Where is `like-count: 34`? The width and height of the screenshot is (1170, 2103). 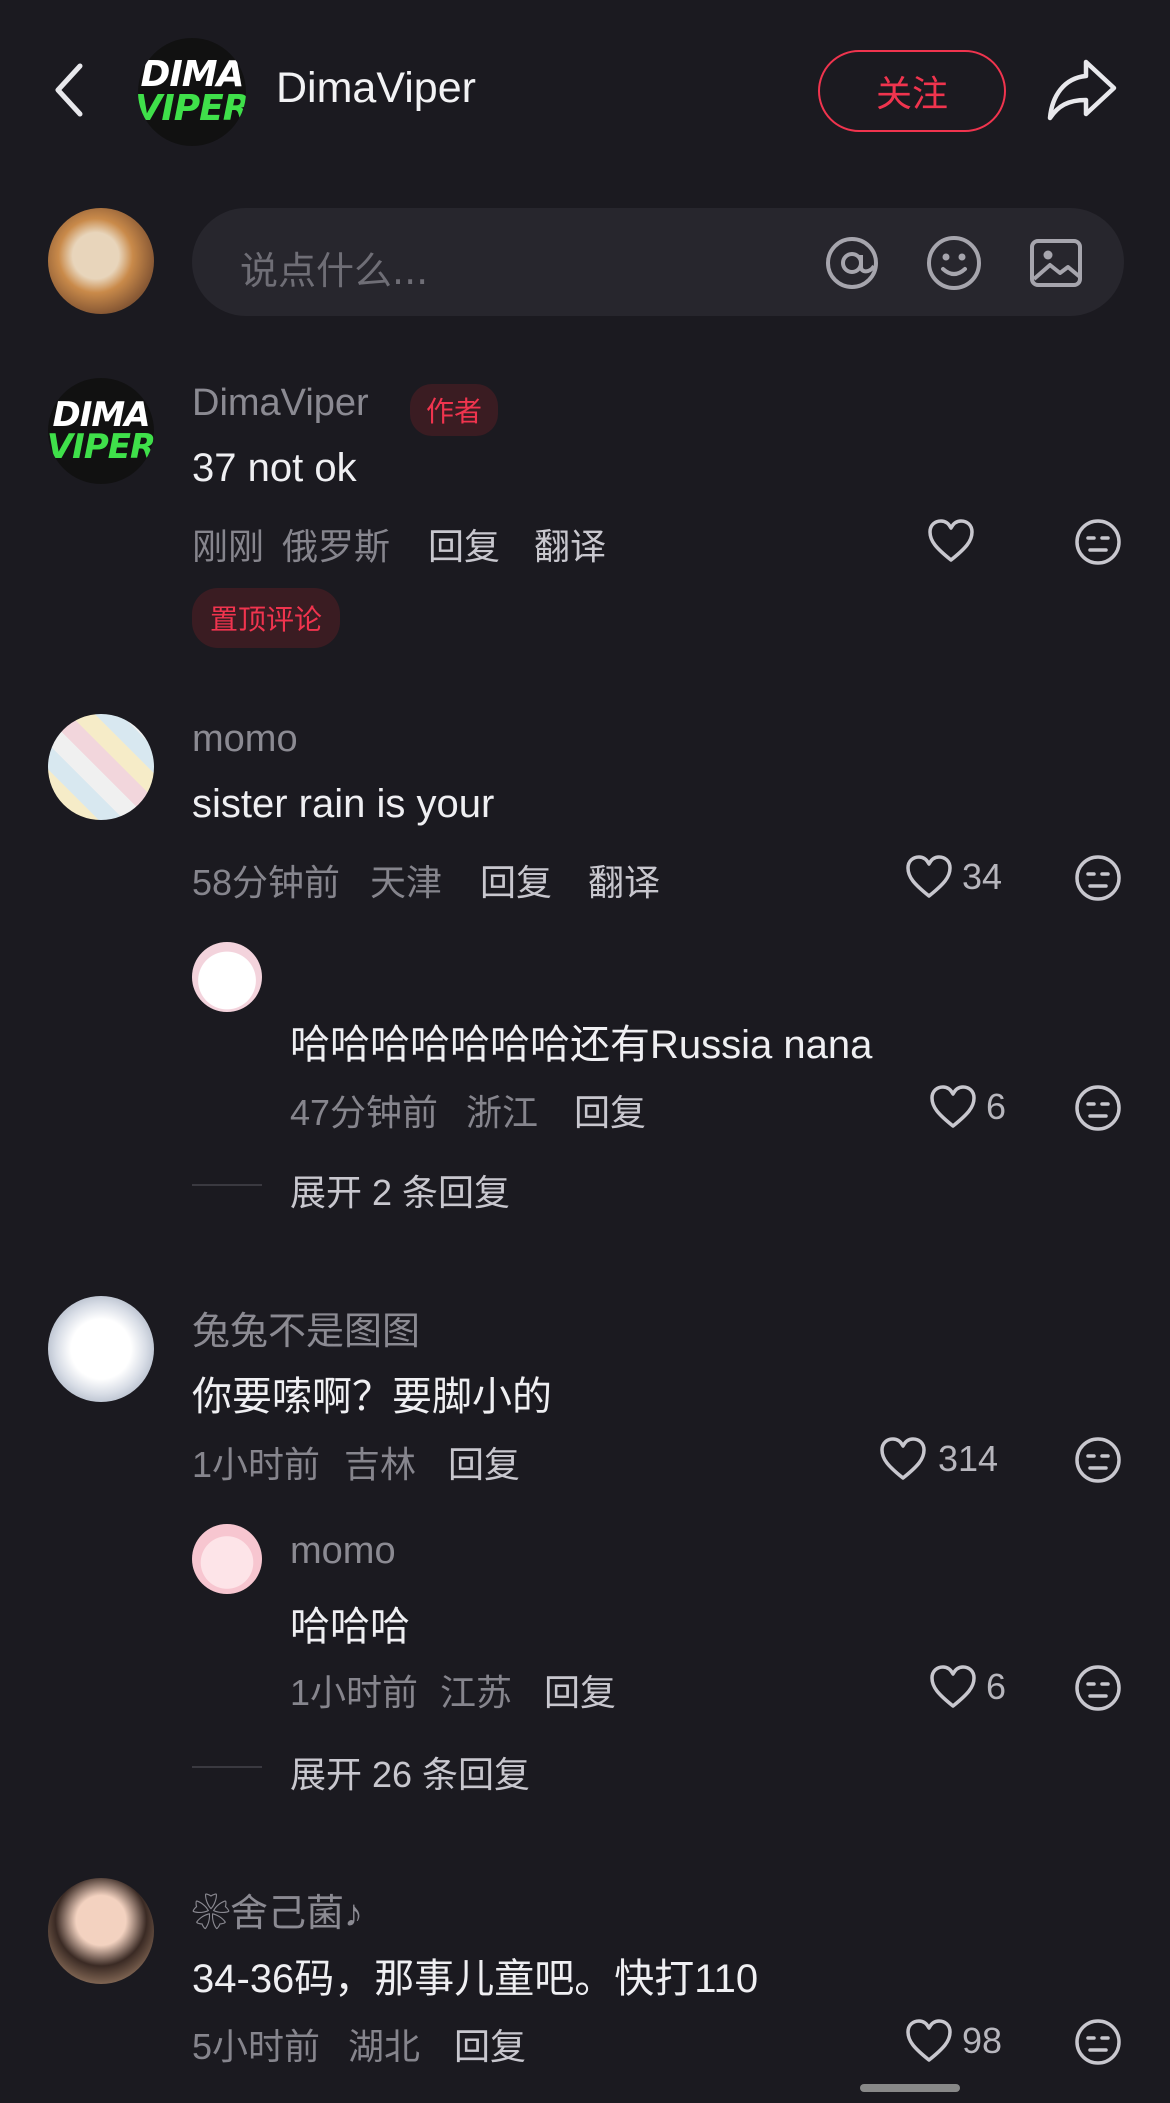
like-count: 34 is located at coordinates (982, 876).